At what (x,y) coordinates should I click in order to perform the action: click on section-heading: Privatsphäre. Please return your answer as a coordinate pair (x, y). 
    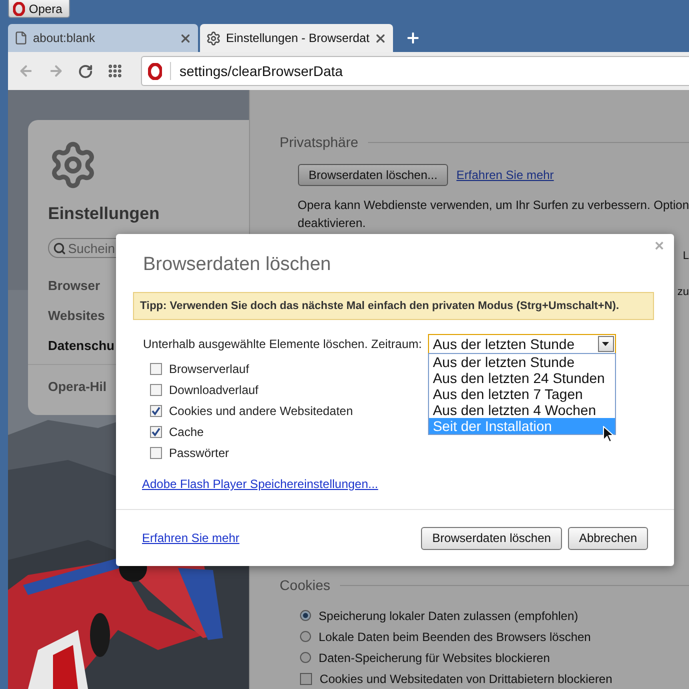
    Looking at the image, I should click on (319, 142).